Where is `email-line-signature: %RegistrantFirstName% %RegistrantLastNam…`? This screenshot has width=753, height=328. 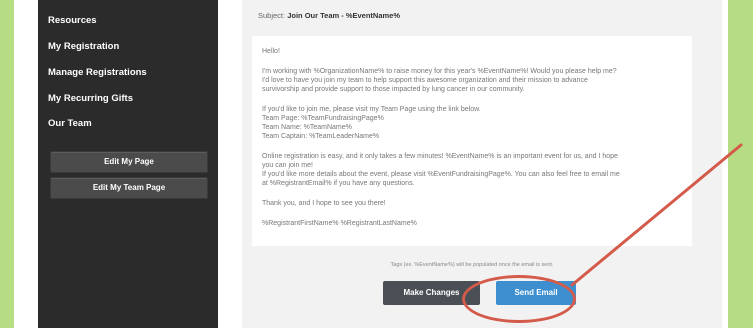 email-line-signature: %RegistrantFirstName% %RegistrantLastNam… is located at coordinates (339, 223).